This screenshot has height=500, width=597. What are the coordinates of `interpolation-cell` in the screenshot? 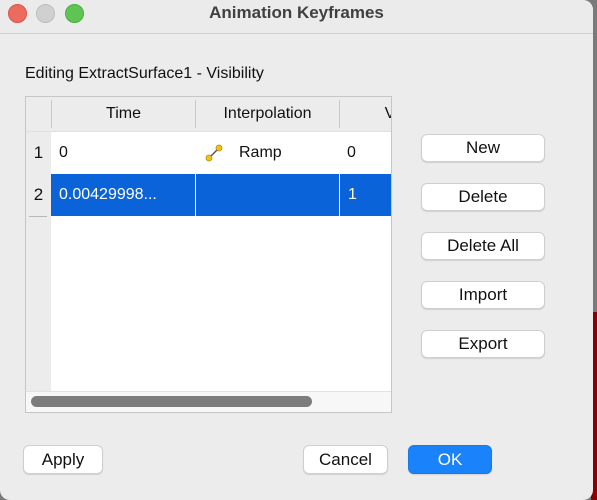 It's located at (267, 195).